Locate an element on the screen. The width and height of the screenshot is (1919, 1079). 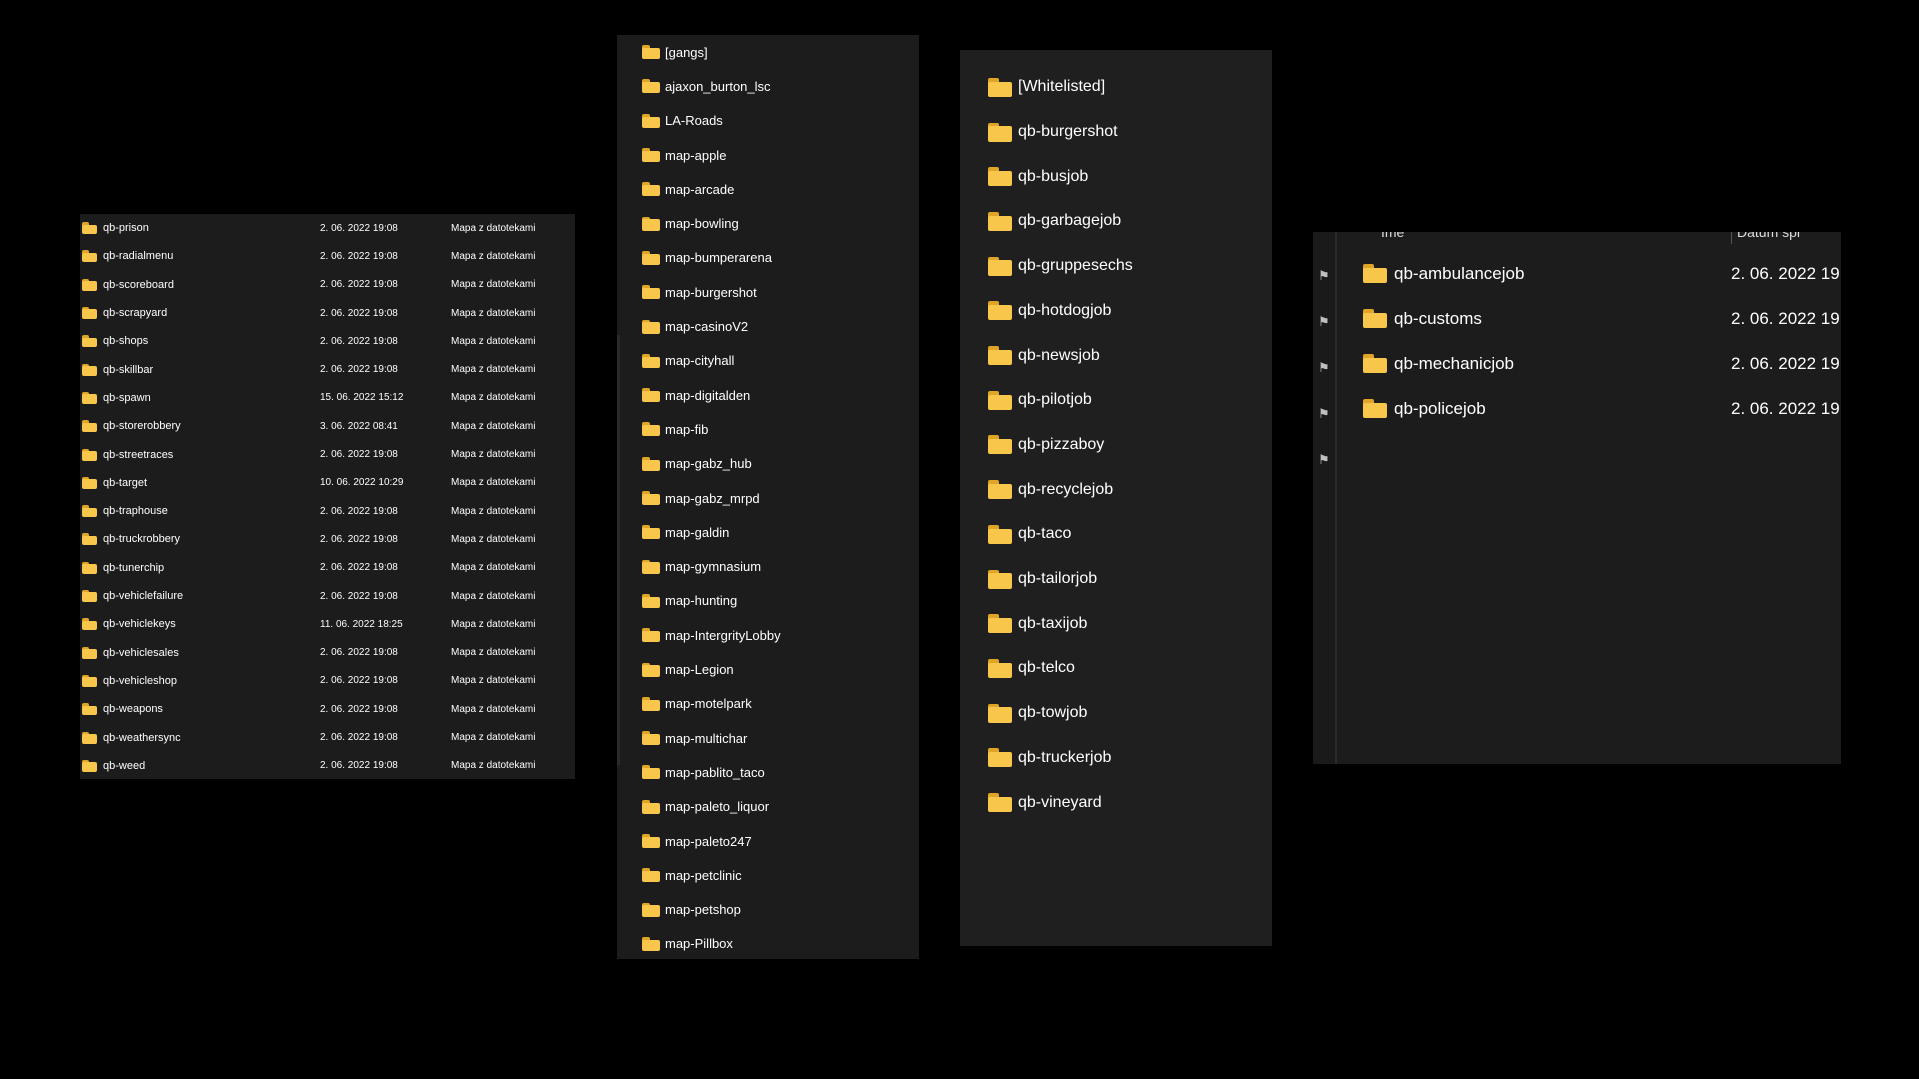
folder-row: qb-recyclejob is located at coordinates (1116, 489).